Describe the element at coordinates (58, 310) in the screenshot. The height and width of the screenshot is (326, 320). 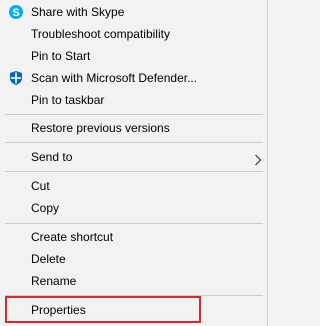
I see `menu-item-label: Properties` at that location.